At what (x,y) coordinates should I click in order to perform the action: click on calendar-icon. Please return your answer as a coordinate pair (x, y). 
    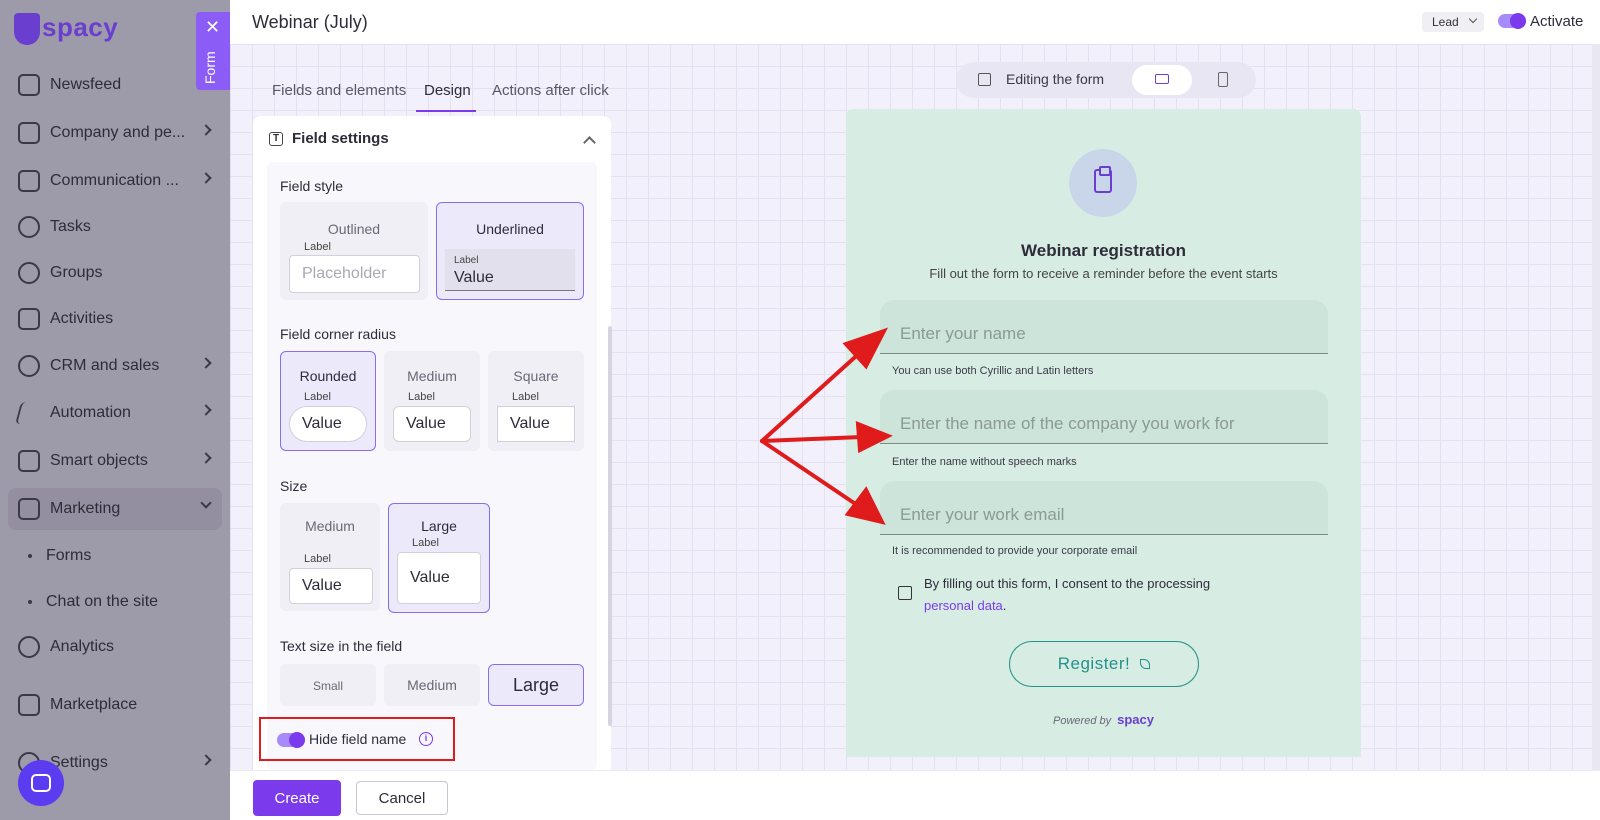
    Looking at the image, I should click on (29, 319).